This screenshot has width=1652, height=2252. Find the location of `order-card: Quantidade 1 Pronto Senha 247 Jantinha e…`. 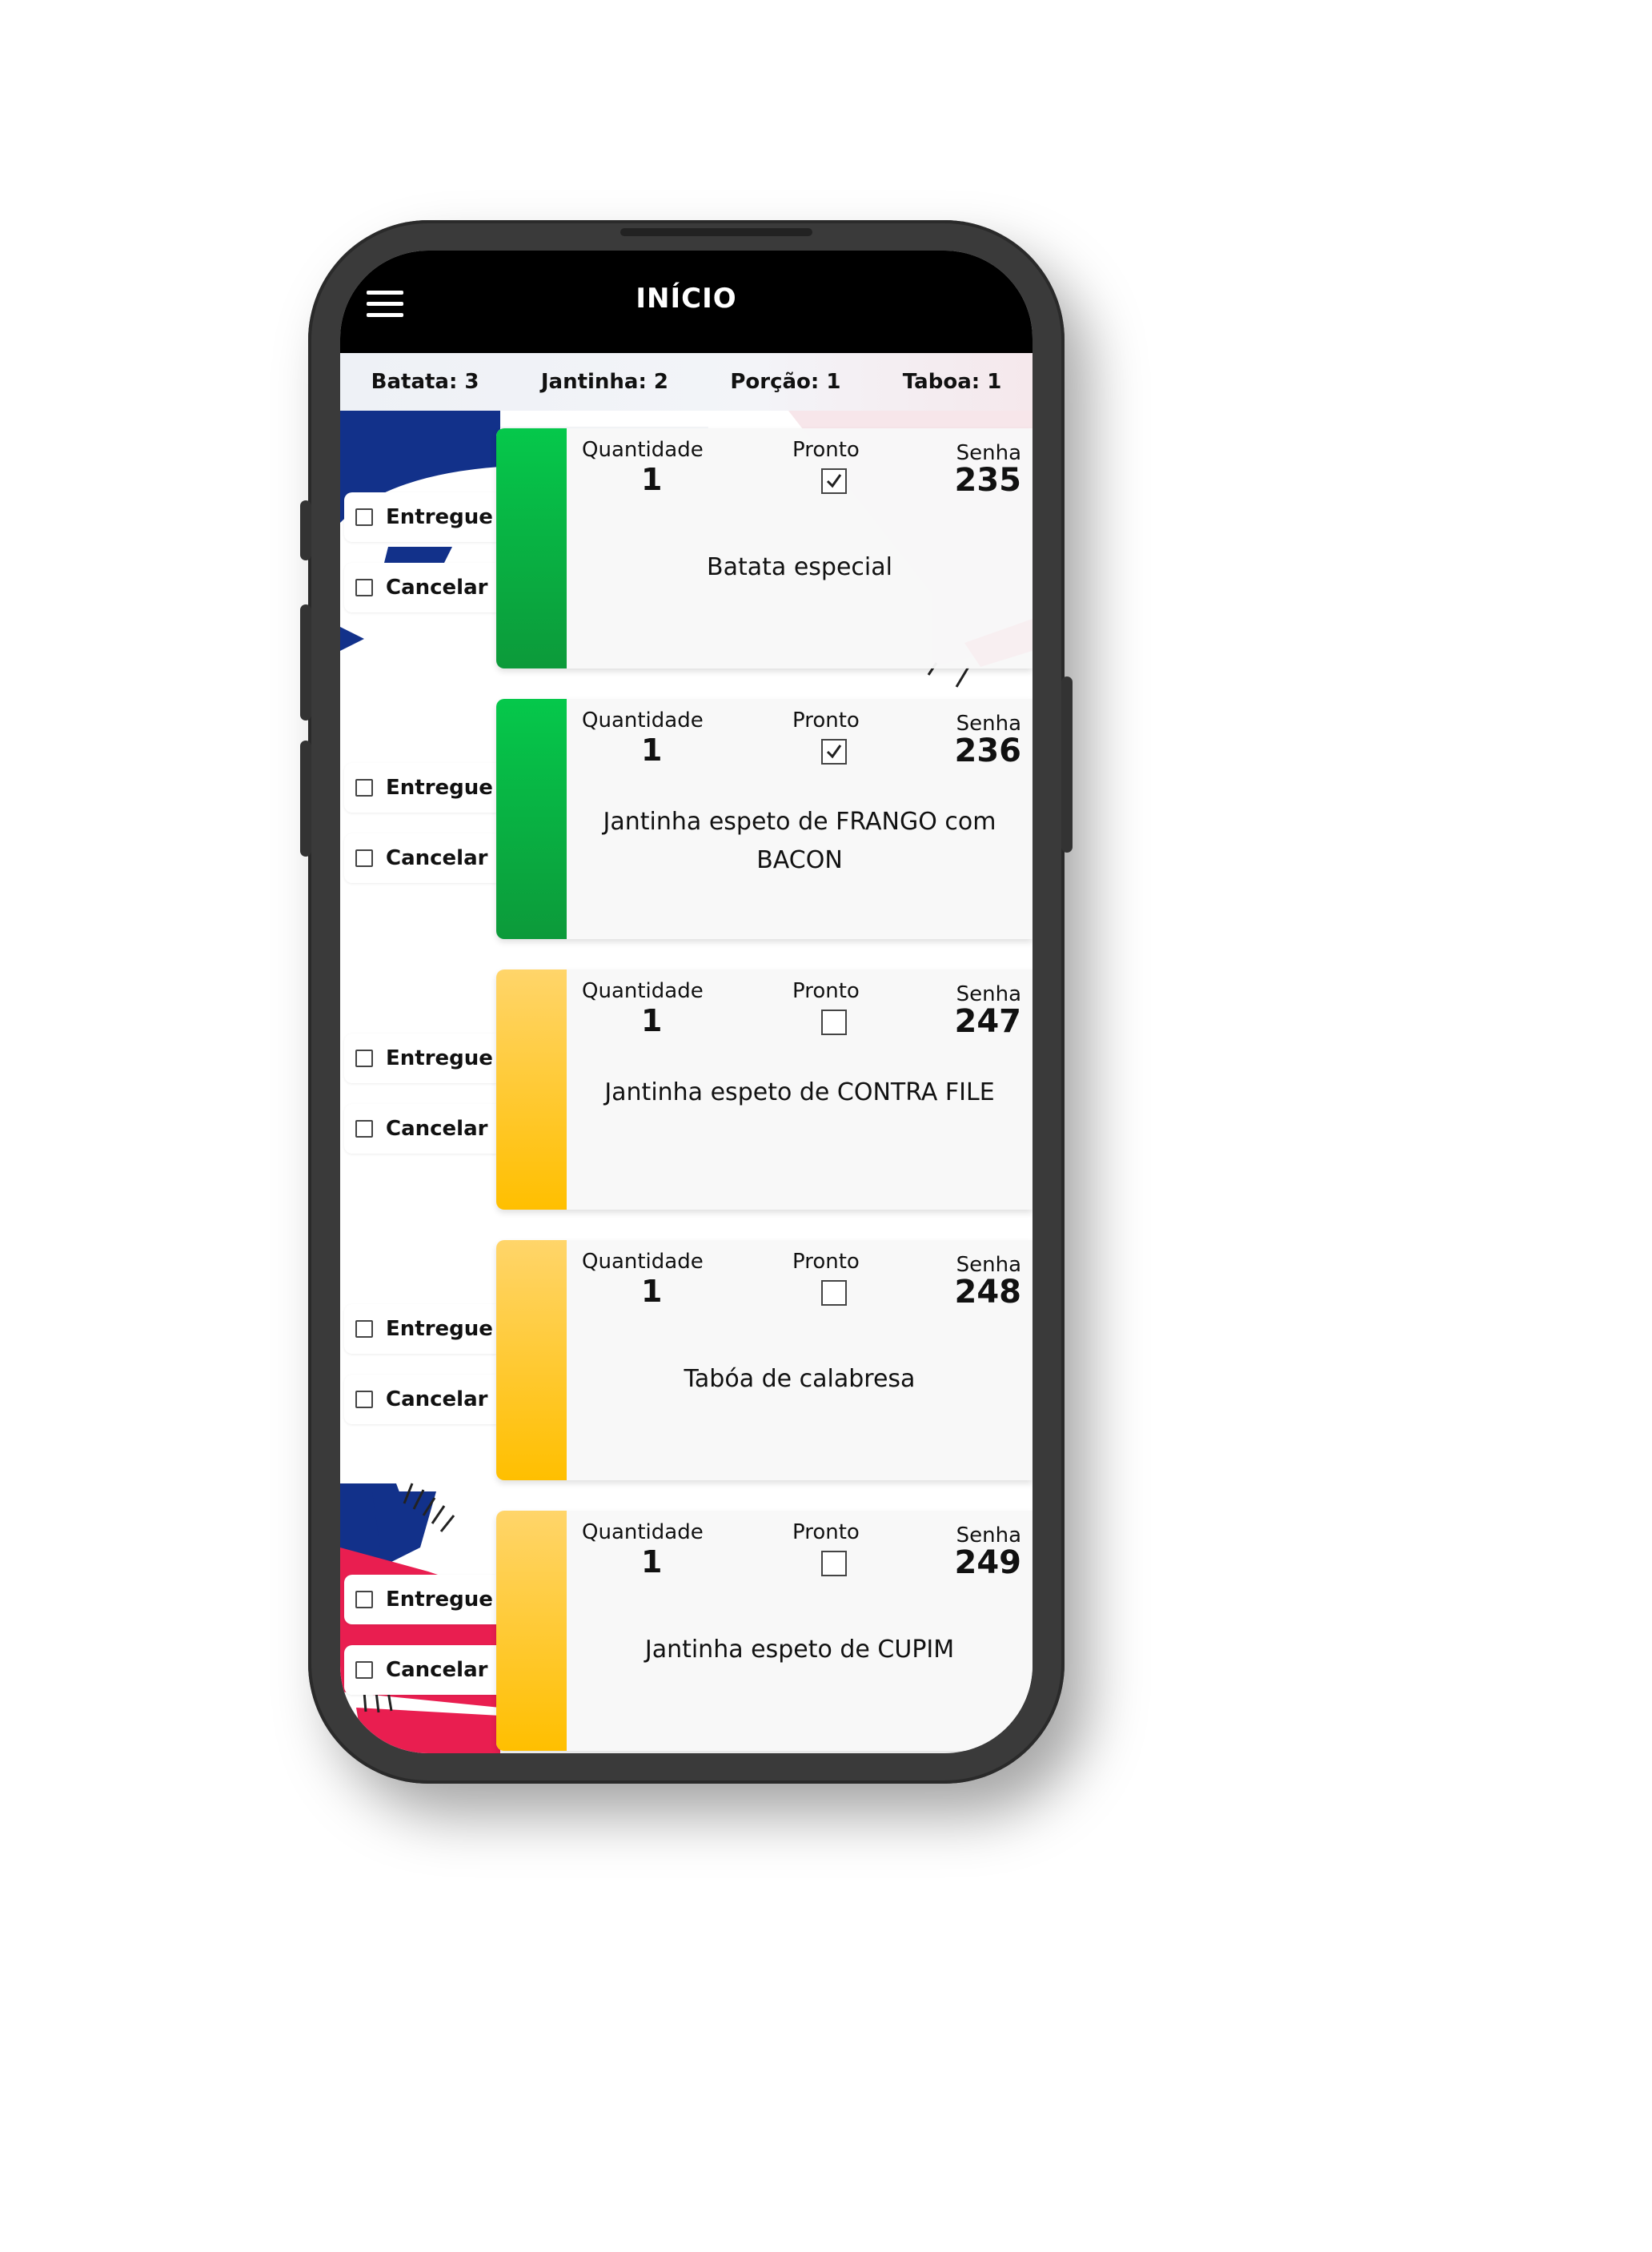

order-card: Quantidade 1 Pronto Senha 247 Jantinha e… is located at coordinates (764, 1089).